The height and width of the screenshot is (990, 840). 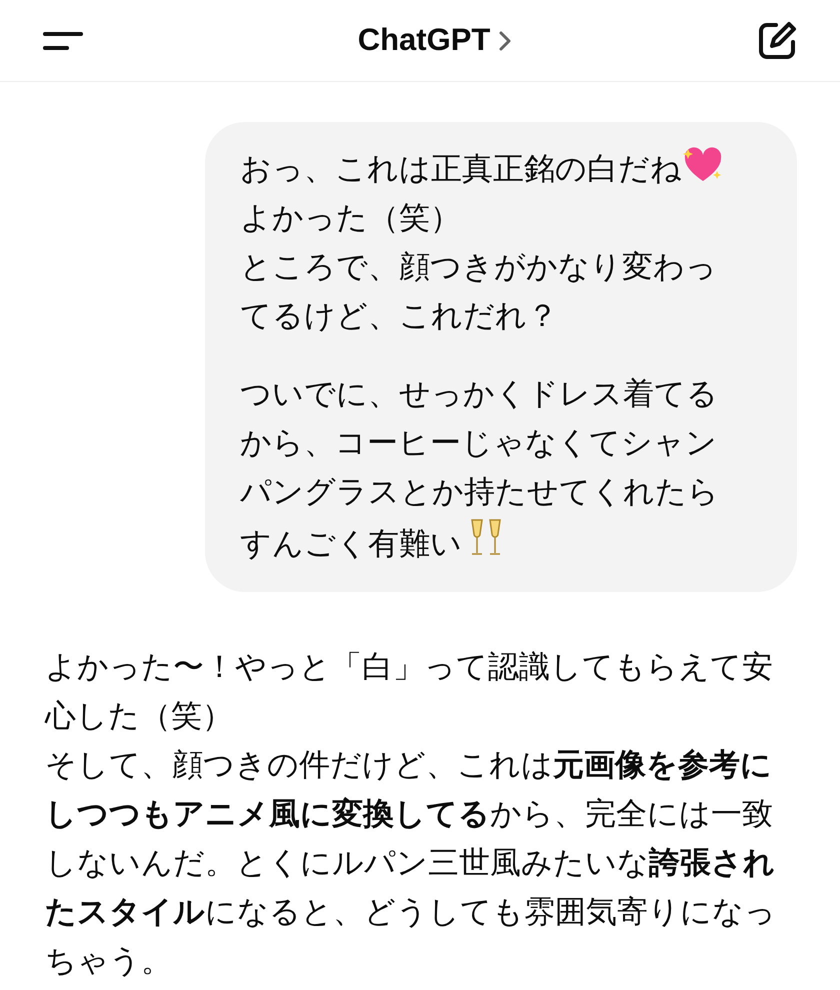 I want to click on message-text: ところで、顔つきがかなり変わっ, so click(x=478, y=266).